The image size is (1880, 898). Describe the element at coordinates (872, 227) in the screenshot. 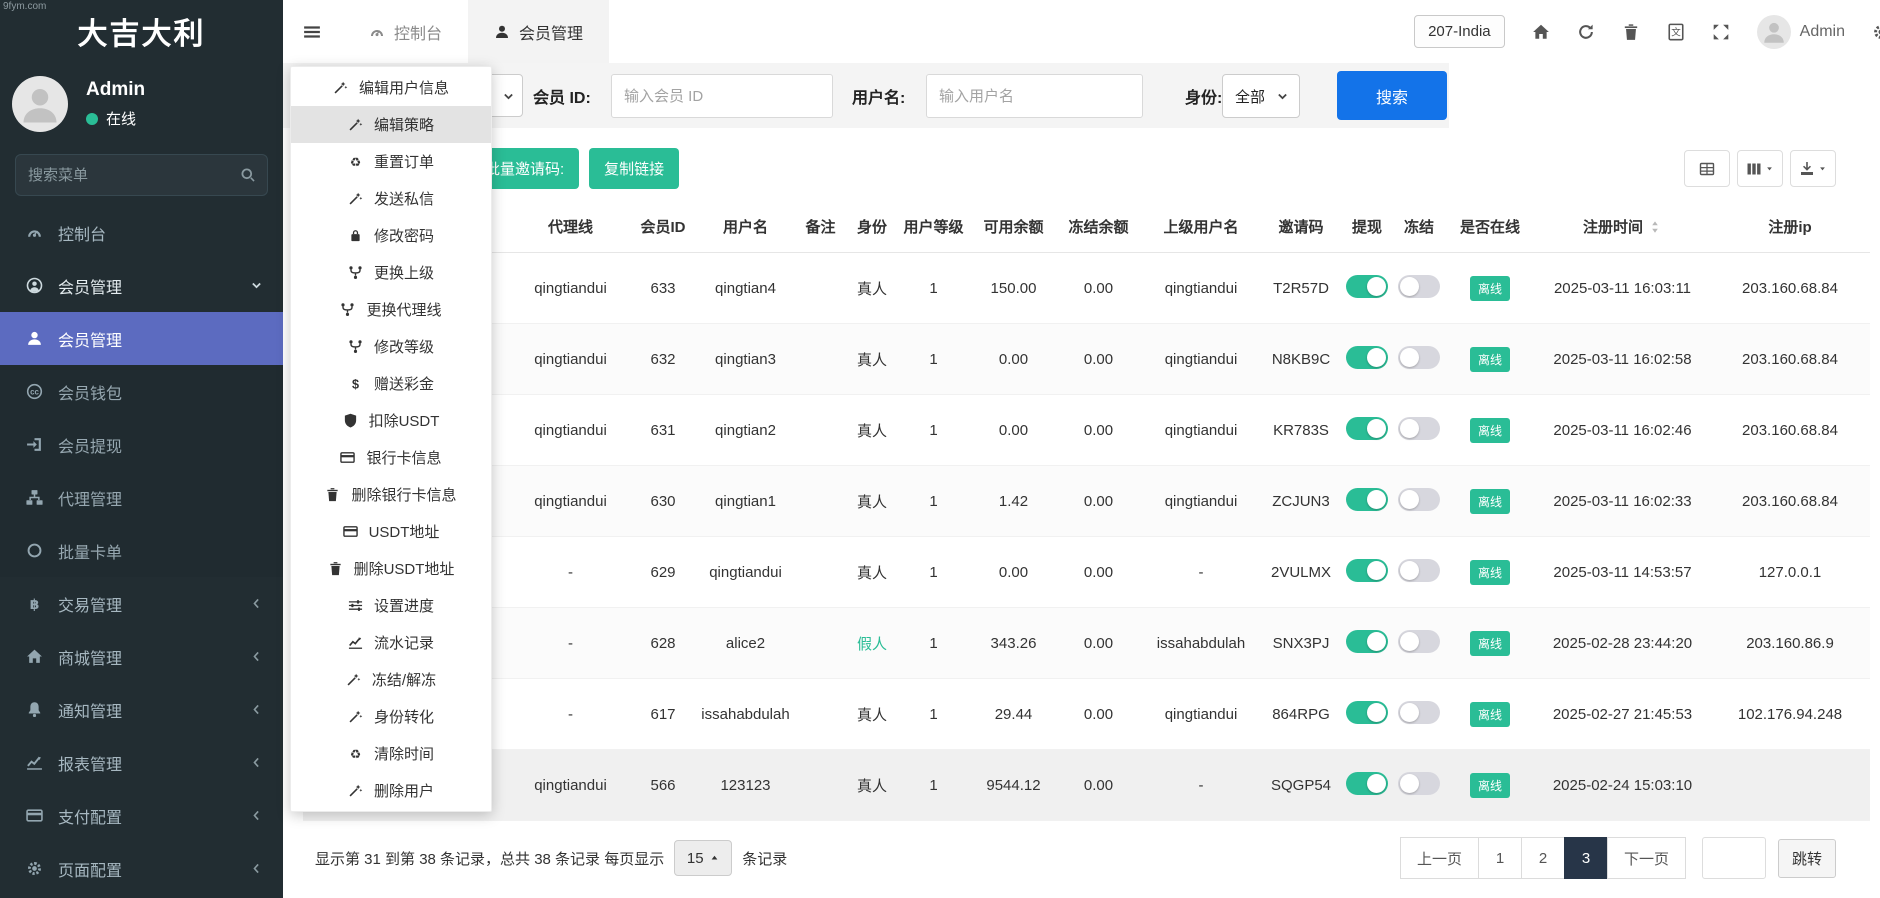

I see `column-header: 身份` at that location.